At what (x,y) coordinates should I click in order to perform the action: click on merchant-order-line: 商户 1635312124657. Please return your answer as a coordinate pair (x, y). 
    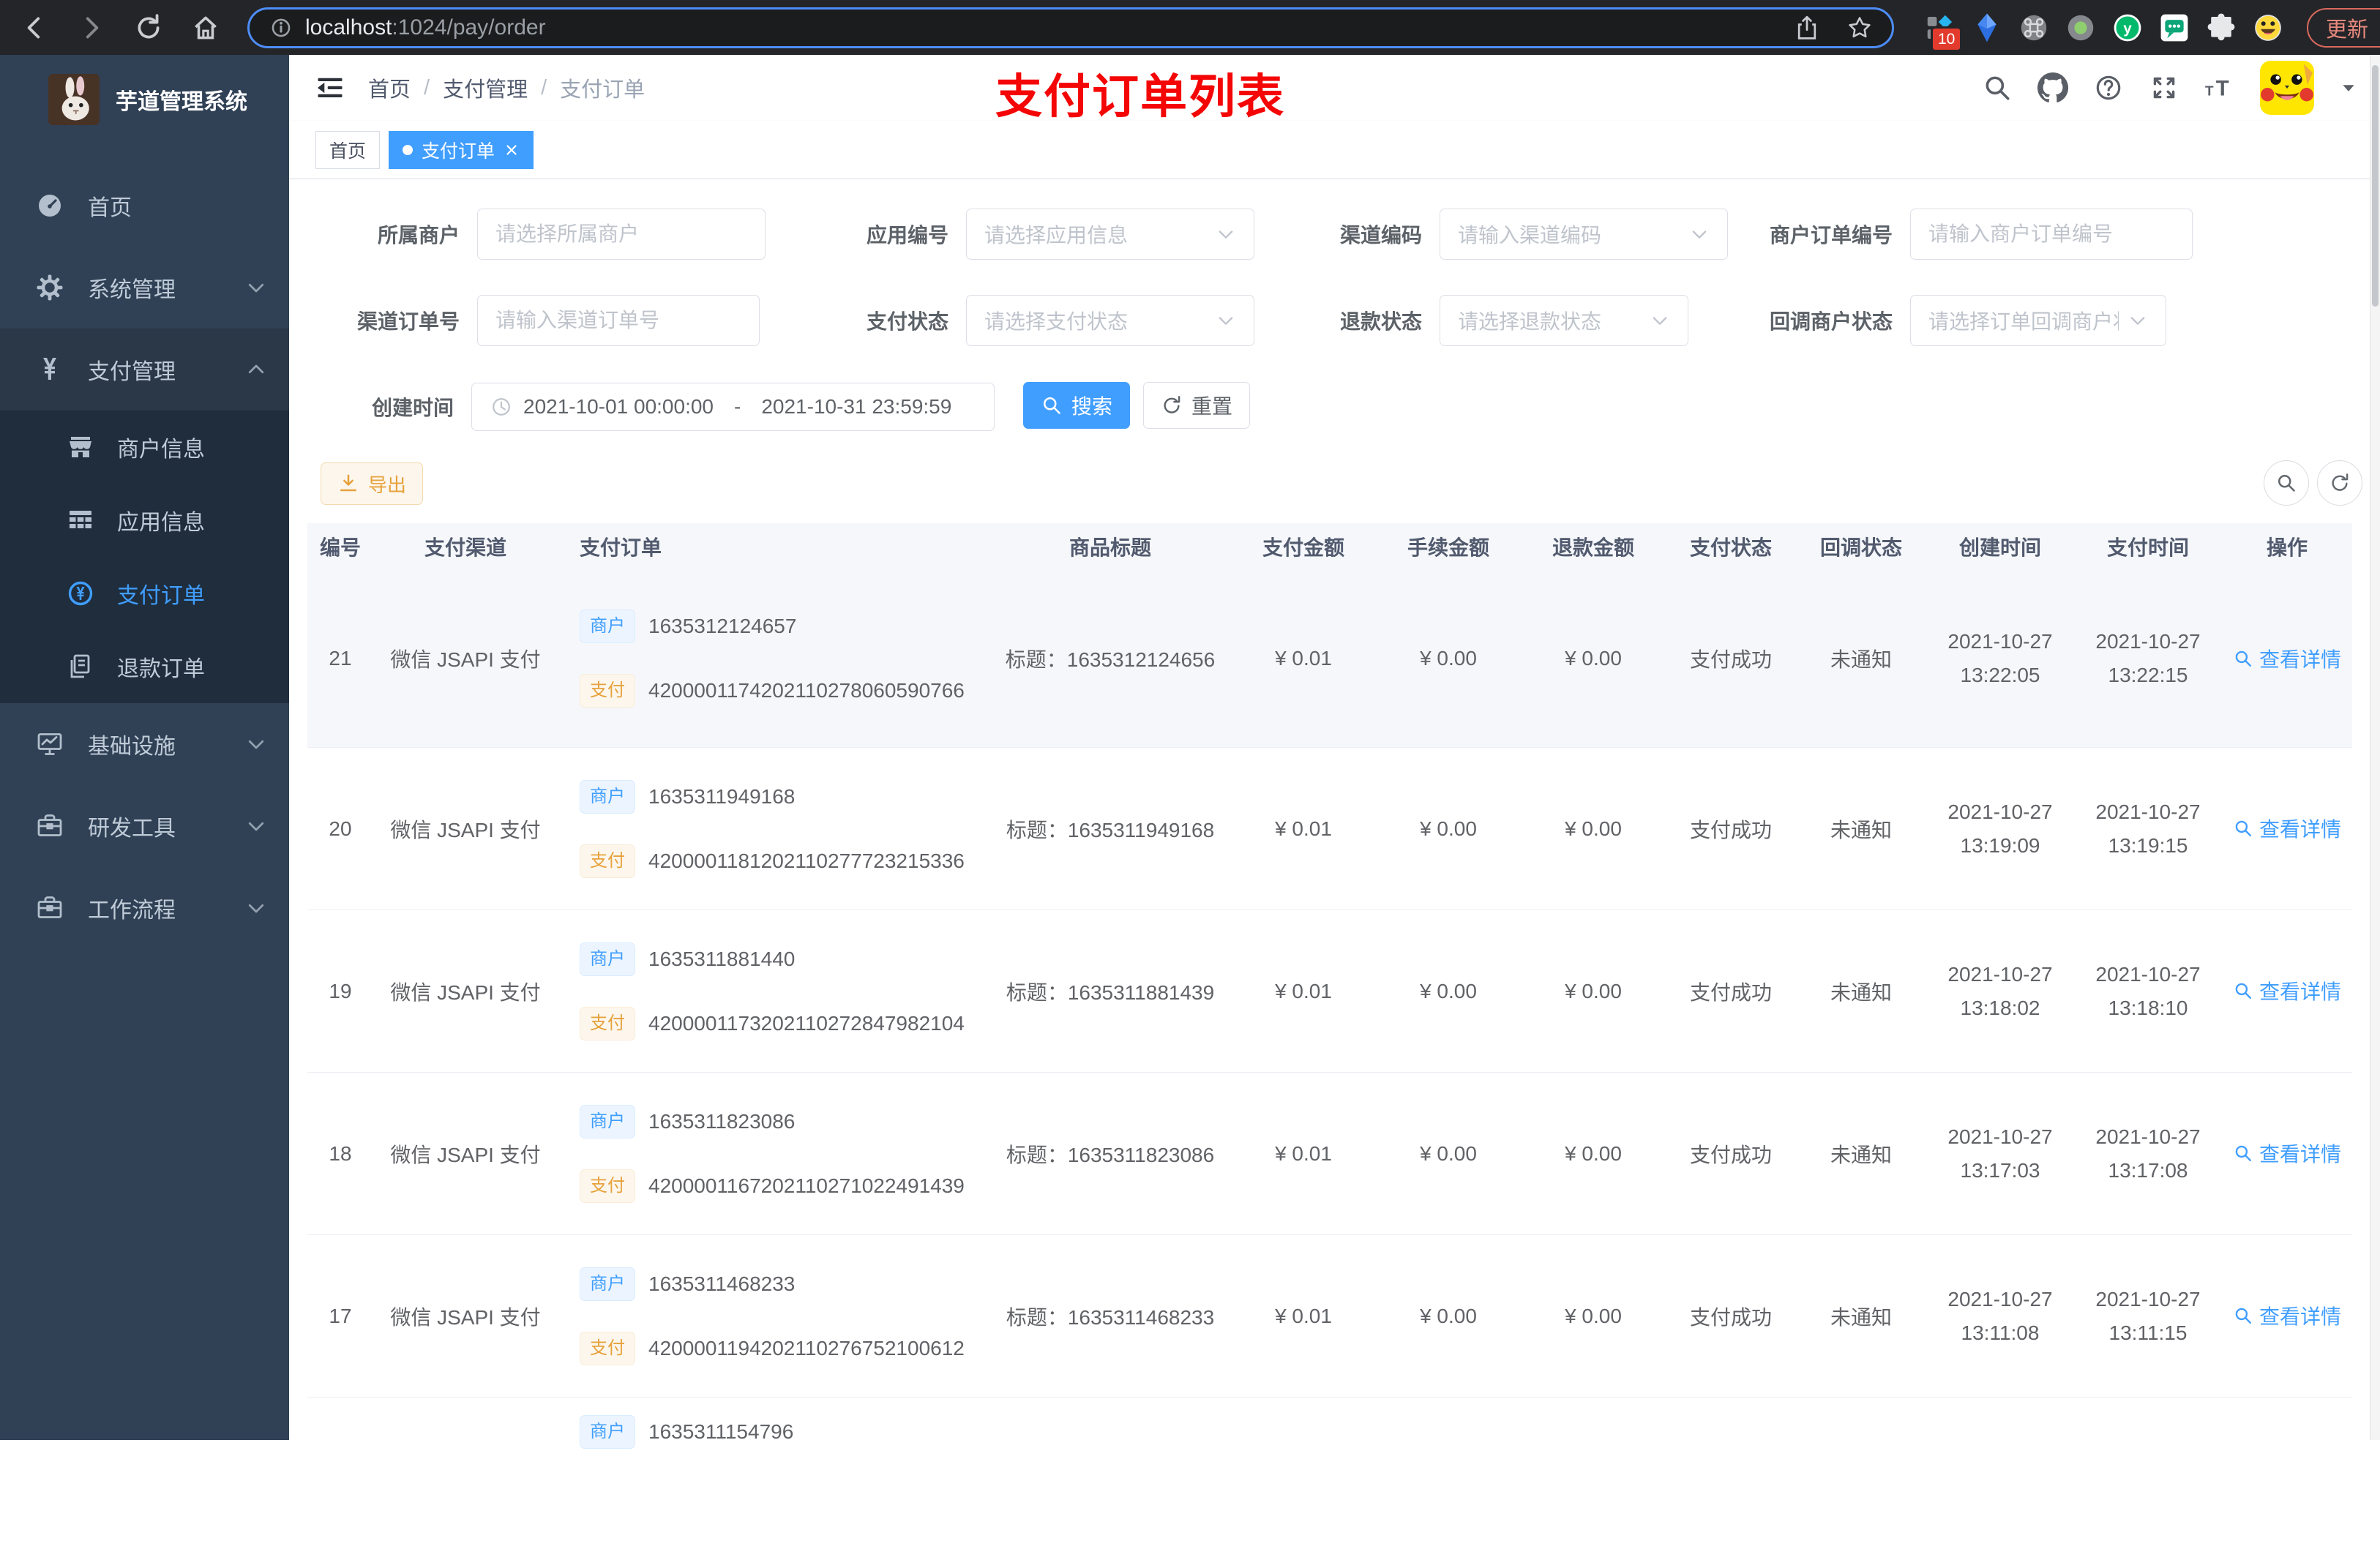
    Looking at the image, I should click on (781, 626).